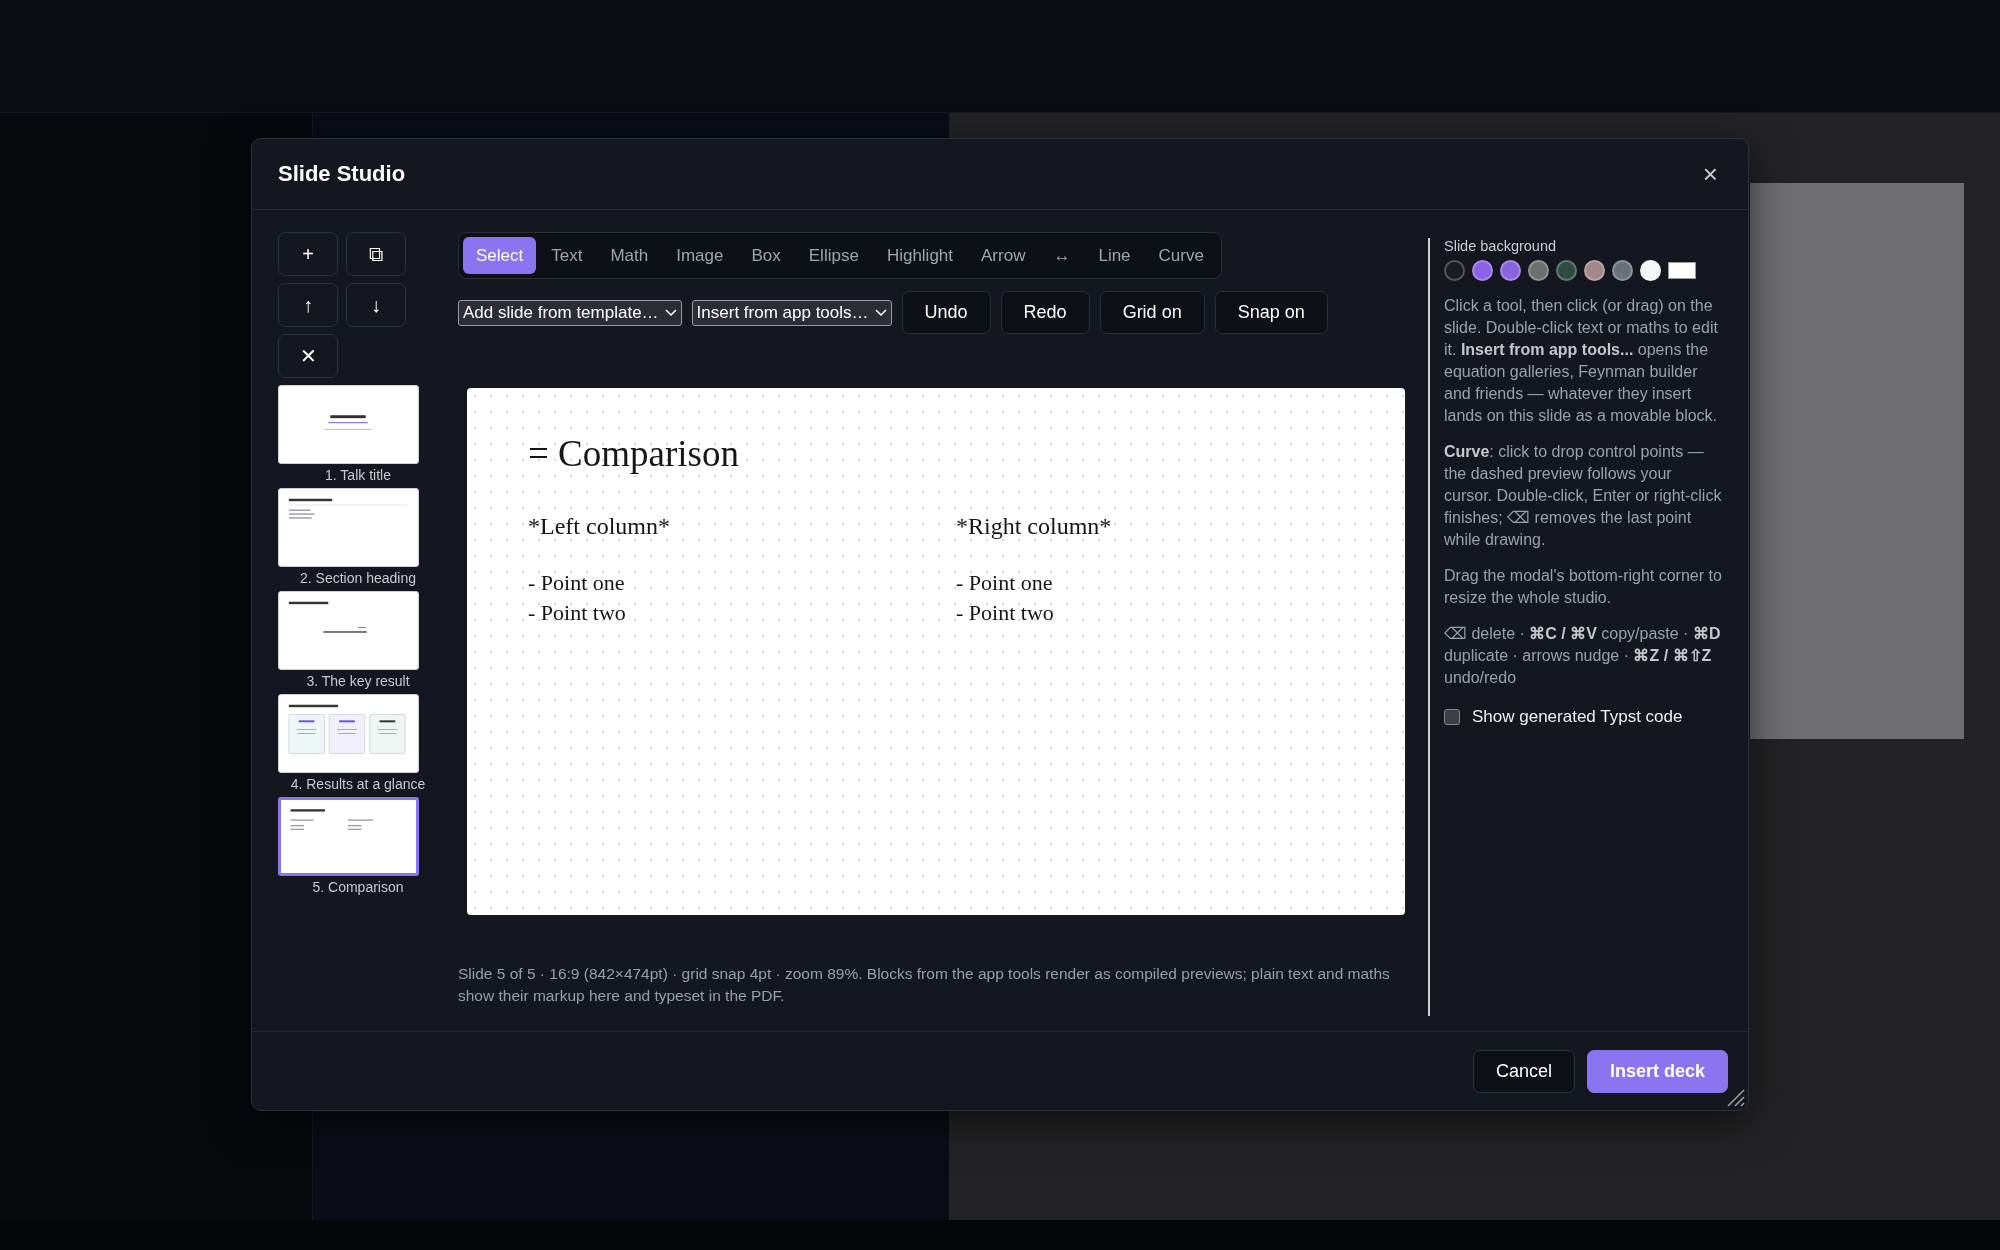 The height and width of the screenshot is (1250, 2000). What do you see at coordinates (308, 356) in the screenshot?
I see `slide-action-button: ✕` at bounding box center [308, 356].